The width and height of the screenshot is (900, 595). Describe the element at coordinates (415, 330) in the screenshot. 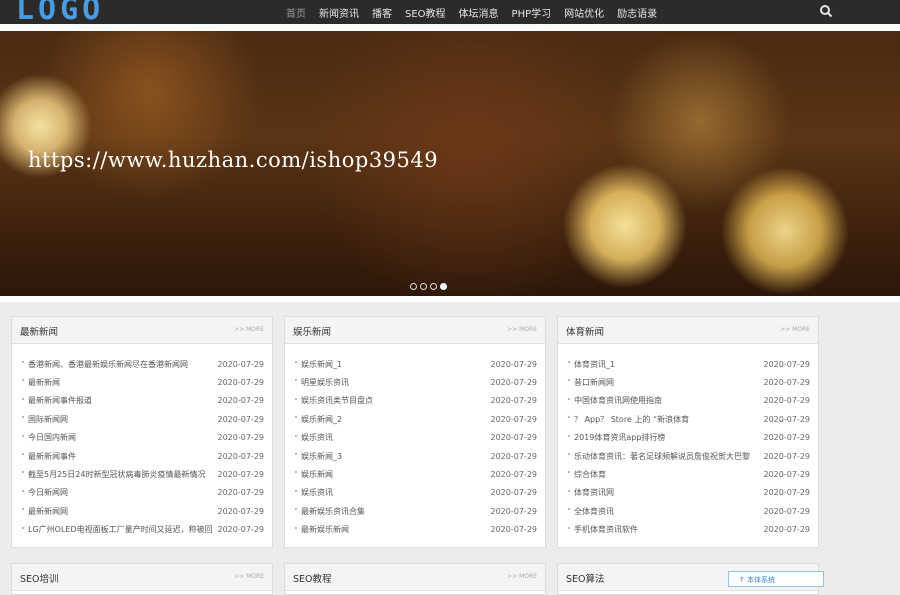

I see `panel-header: 娱乐新闻 >> MORE` at that location.